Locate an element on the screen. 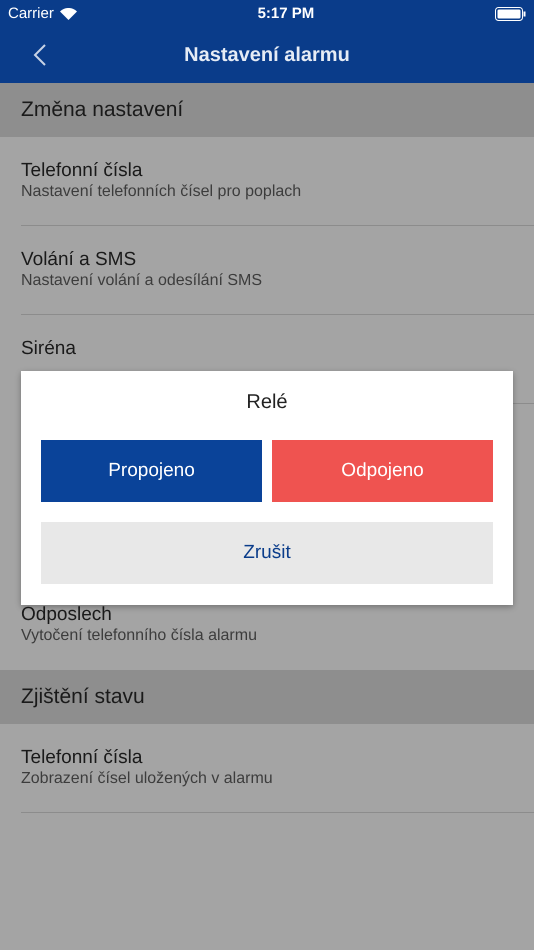 This screenshot has width=534, height=950. row-title: Volání a SMS is located at coordinates (79, 259).